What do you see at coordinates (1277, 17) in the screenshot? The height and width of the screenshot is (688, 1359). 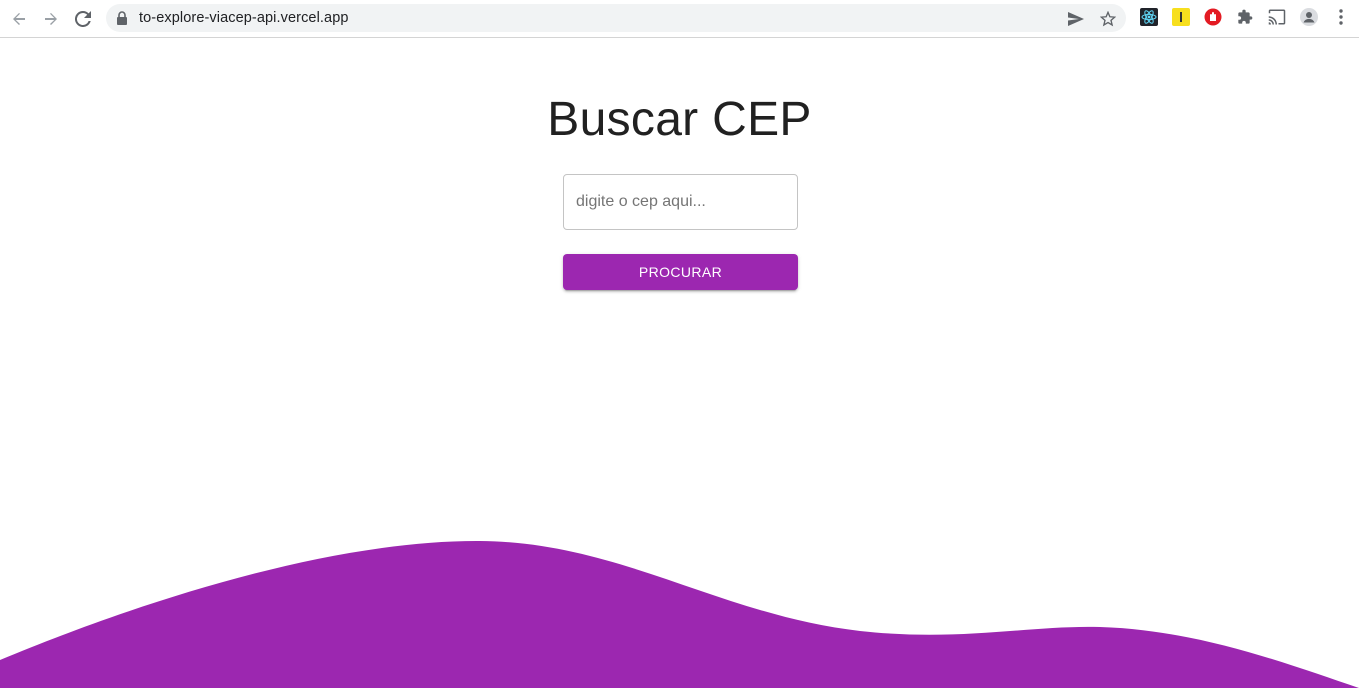 I see `cast-icon` at bounding box center [1277, 17].